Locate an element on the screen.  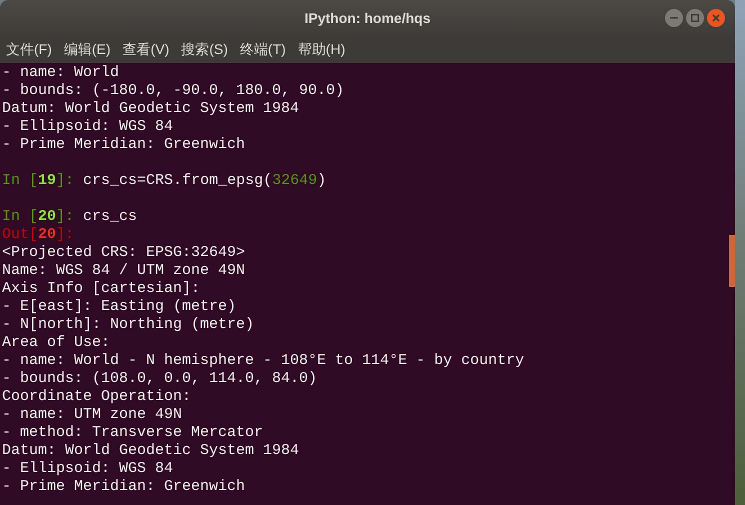
scrollbar-thumb is located at coordinates (732, 261).